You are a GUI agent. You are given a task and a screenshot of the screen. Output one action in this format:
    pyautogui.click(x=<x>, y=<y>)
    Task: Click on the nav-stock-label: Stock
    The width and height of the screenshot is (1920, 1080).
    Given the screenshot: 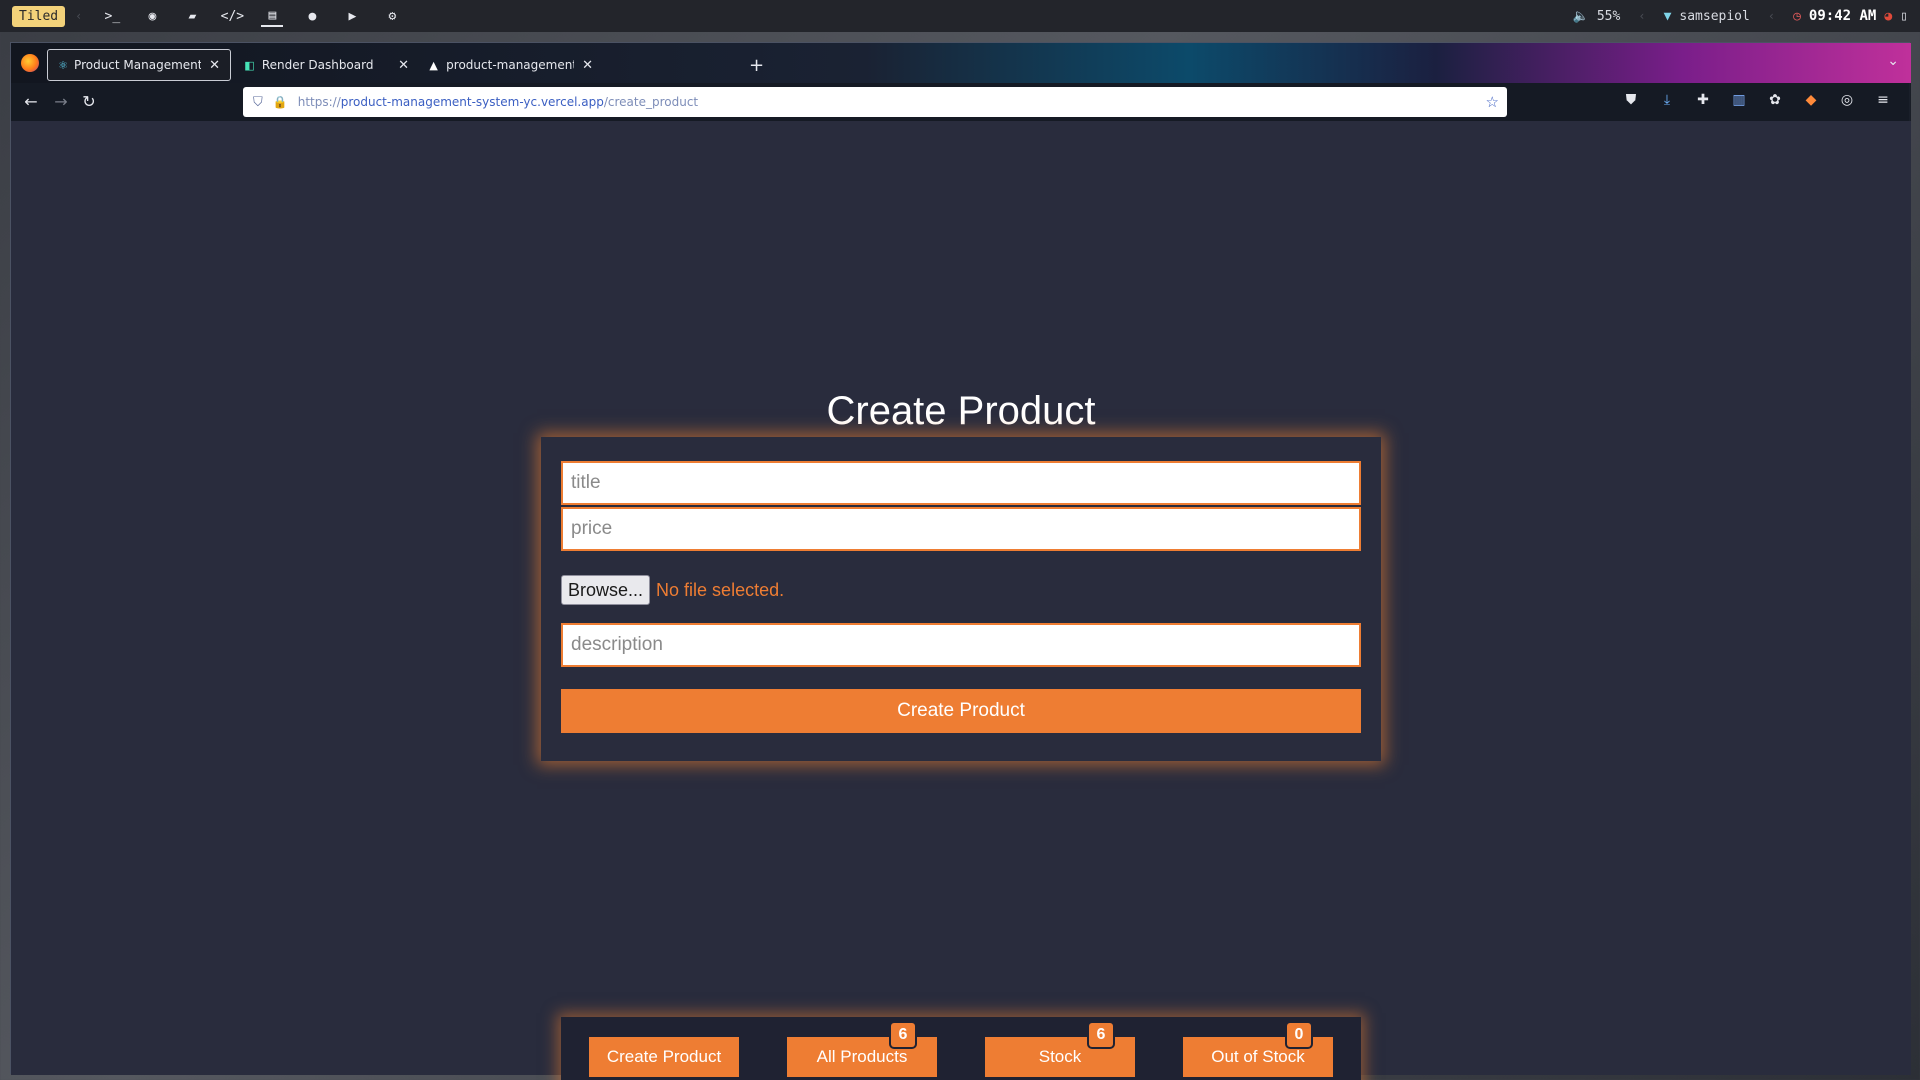 What is the action you would take?
    pyautogui.click(x=1060, y=1056)
    